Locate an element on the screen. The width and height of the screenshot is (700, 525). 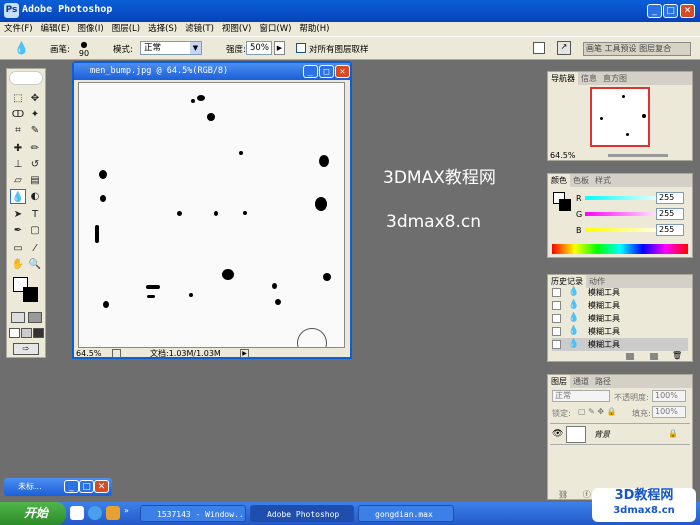
history-brush-icon: ↺ is located at coordinates (35, 164).